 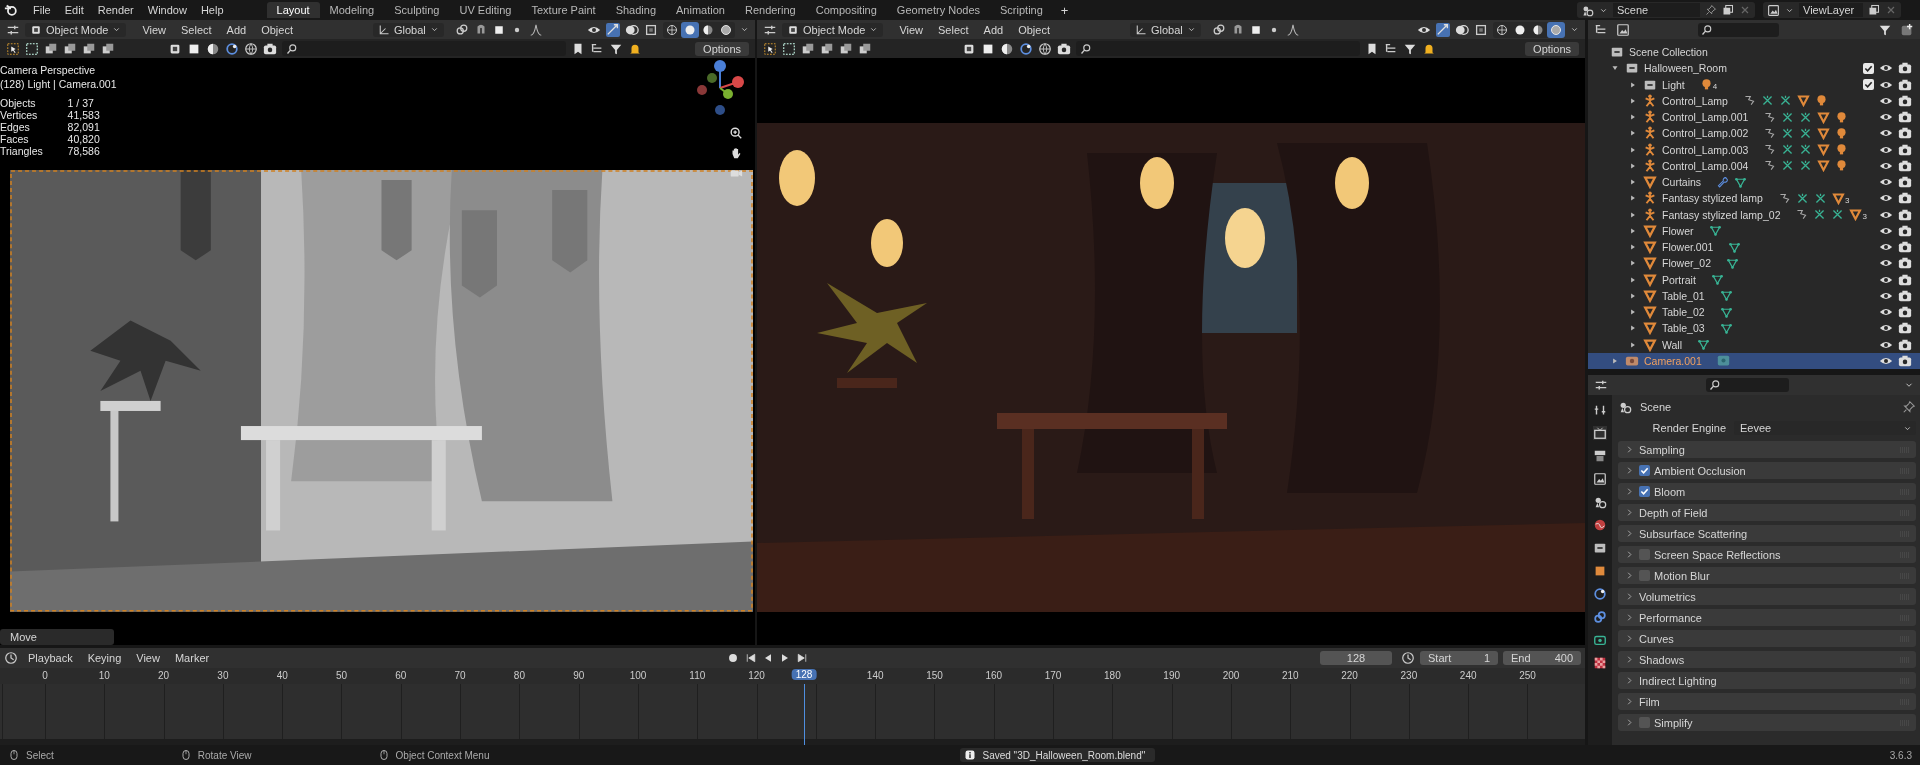 I want to click on gizmo-icon, so click(x=1443, y=29).